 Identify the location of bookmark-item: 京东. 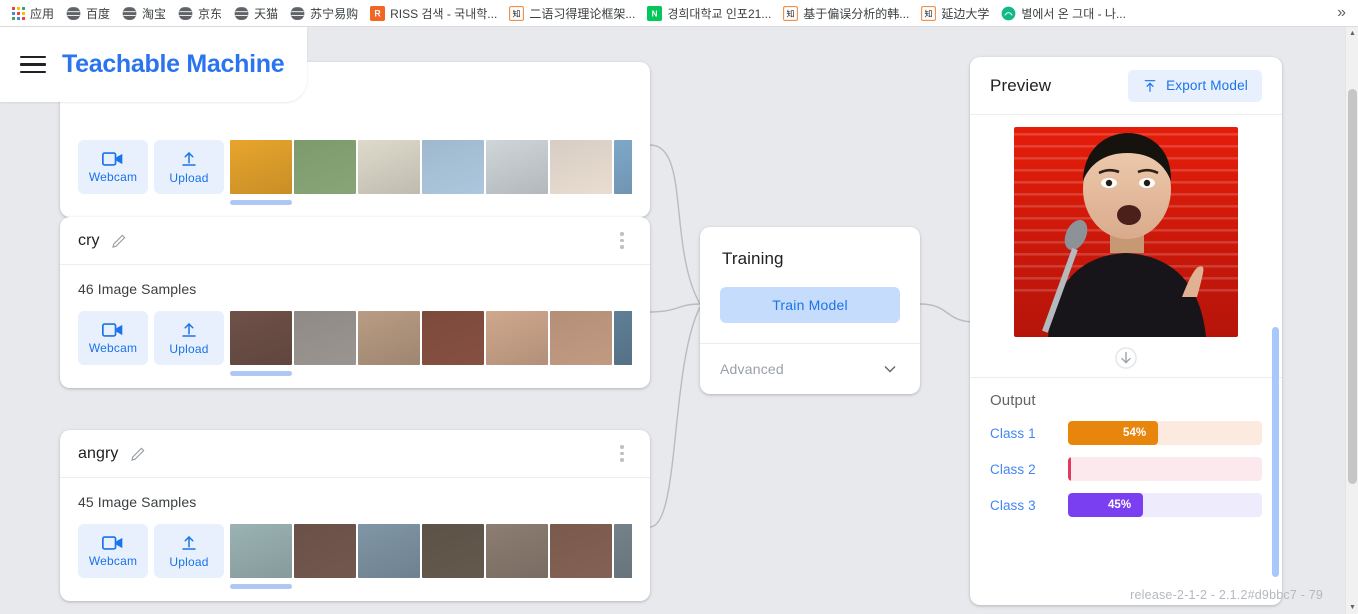
(200, 13).